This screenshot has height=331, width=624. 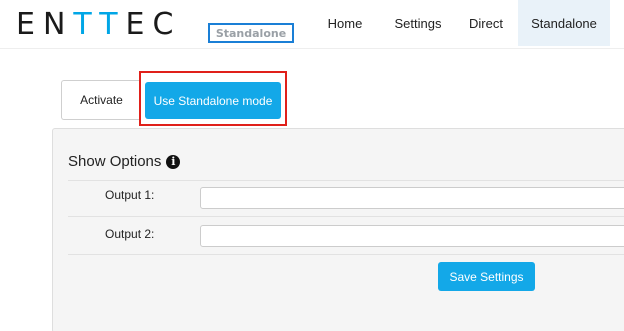 I want to click on nav-item-home: Home, so click(x=345, y=23).